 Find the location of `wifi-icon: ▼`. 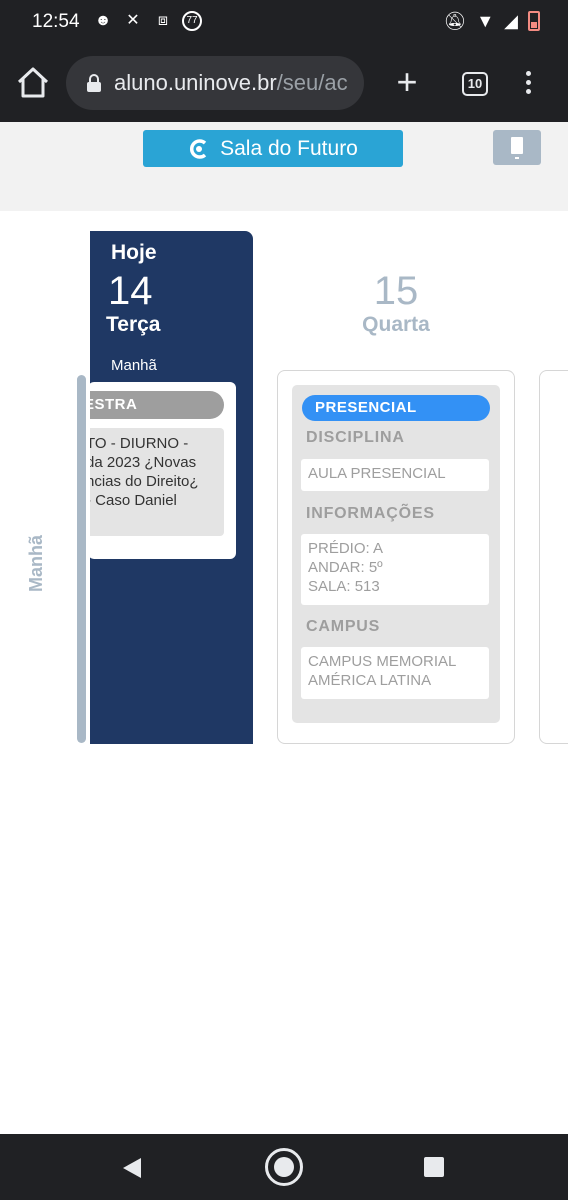

wifi-icon: ▼ is located at coordinates (485, 21).